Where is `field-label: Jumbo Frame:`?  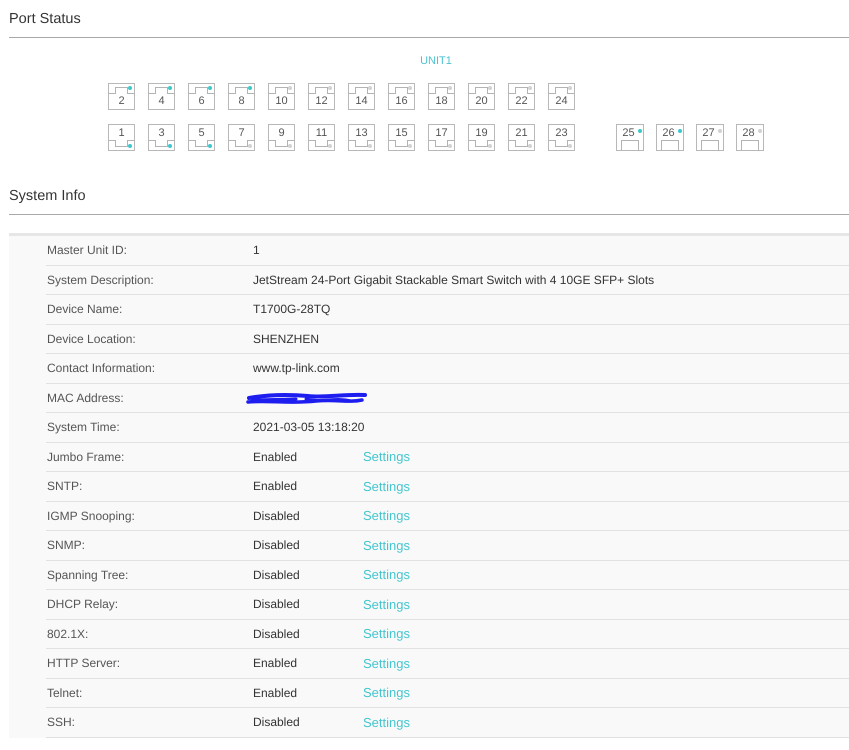
field-label: Jumbo Frame: is located at coordinates (85, 457).